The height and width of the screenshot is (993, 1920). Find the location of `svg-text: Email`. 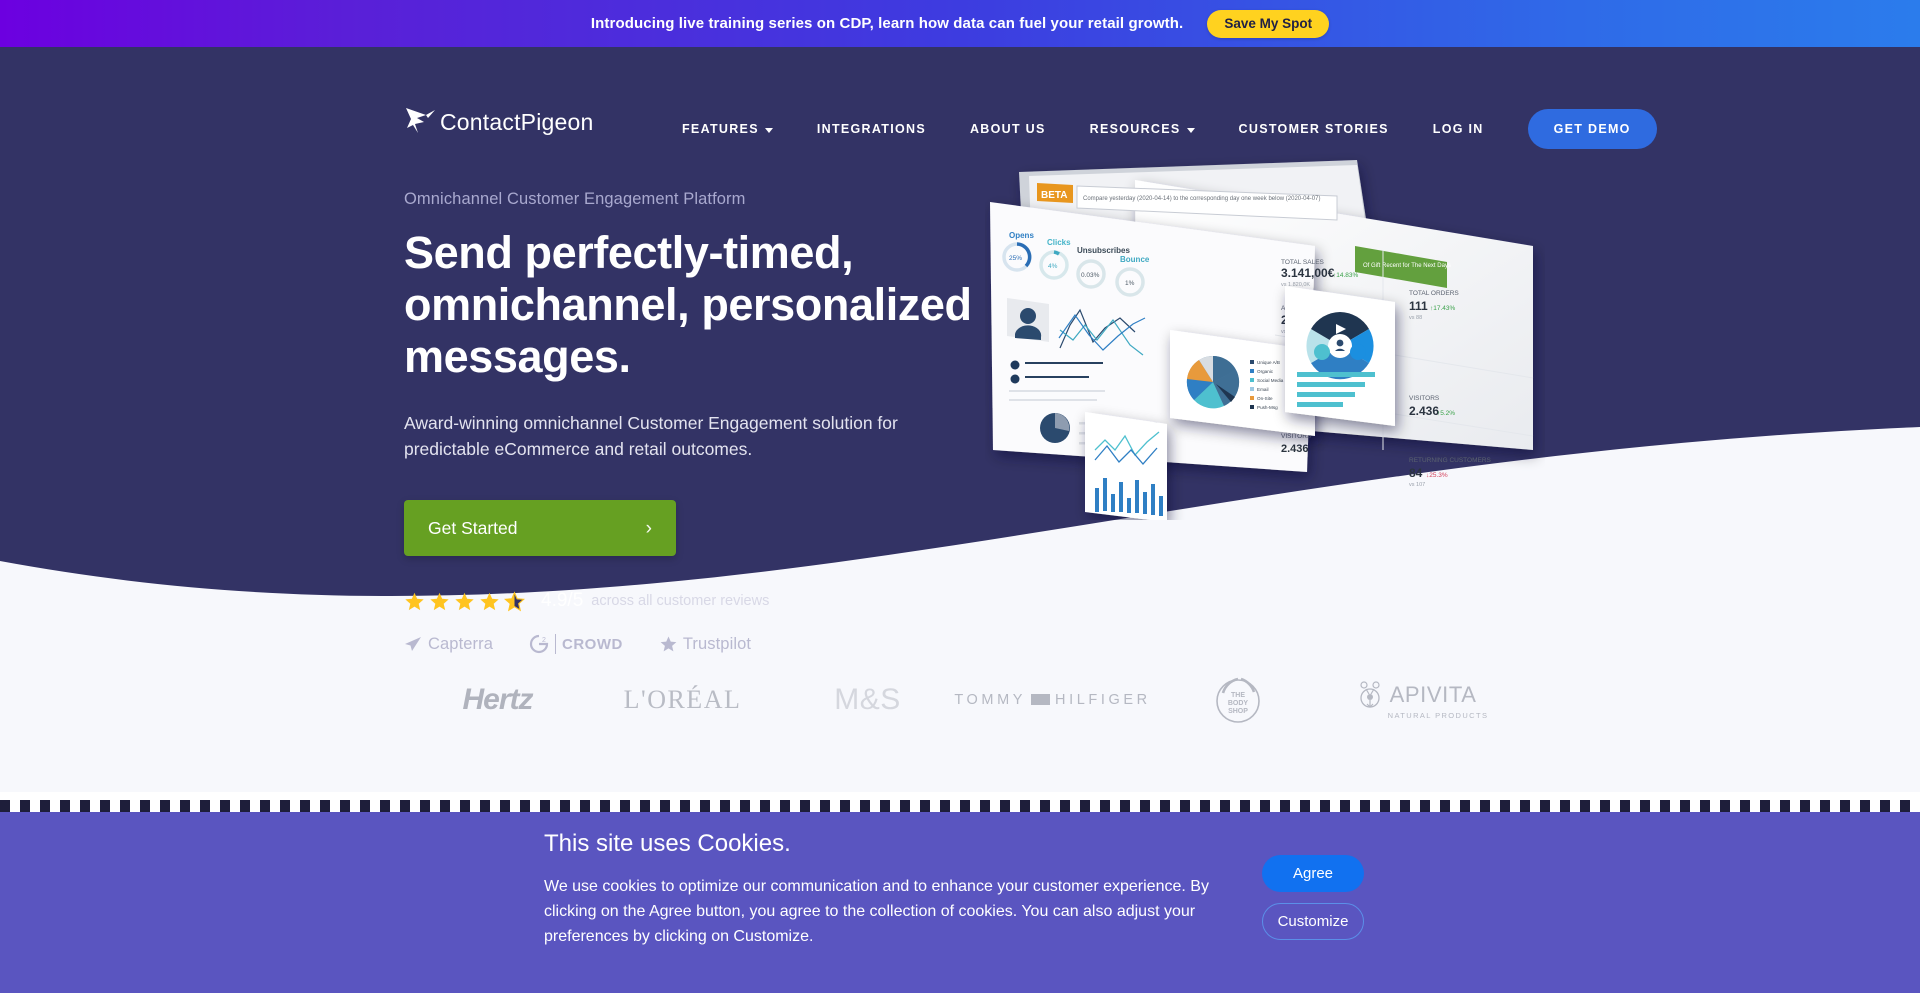

svg-text: Email is located at coordinates (1263, 389).